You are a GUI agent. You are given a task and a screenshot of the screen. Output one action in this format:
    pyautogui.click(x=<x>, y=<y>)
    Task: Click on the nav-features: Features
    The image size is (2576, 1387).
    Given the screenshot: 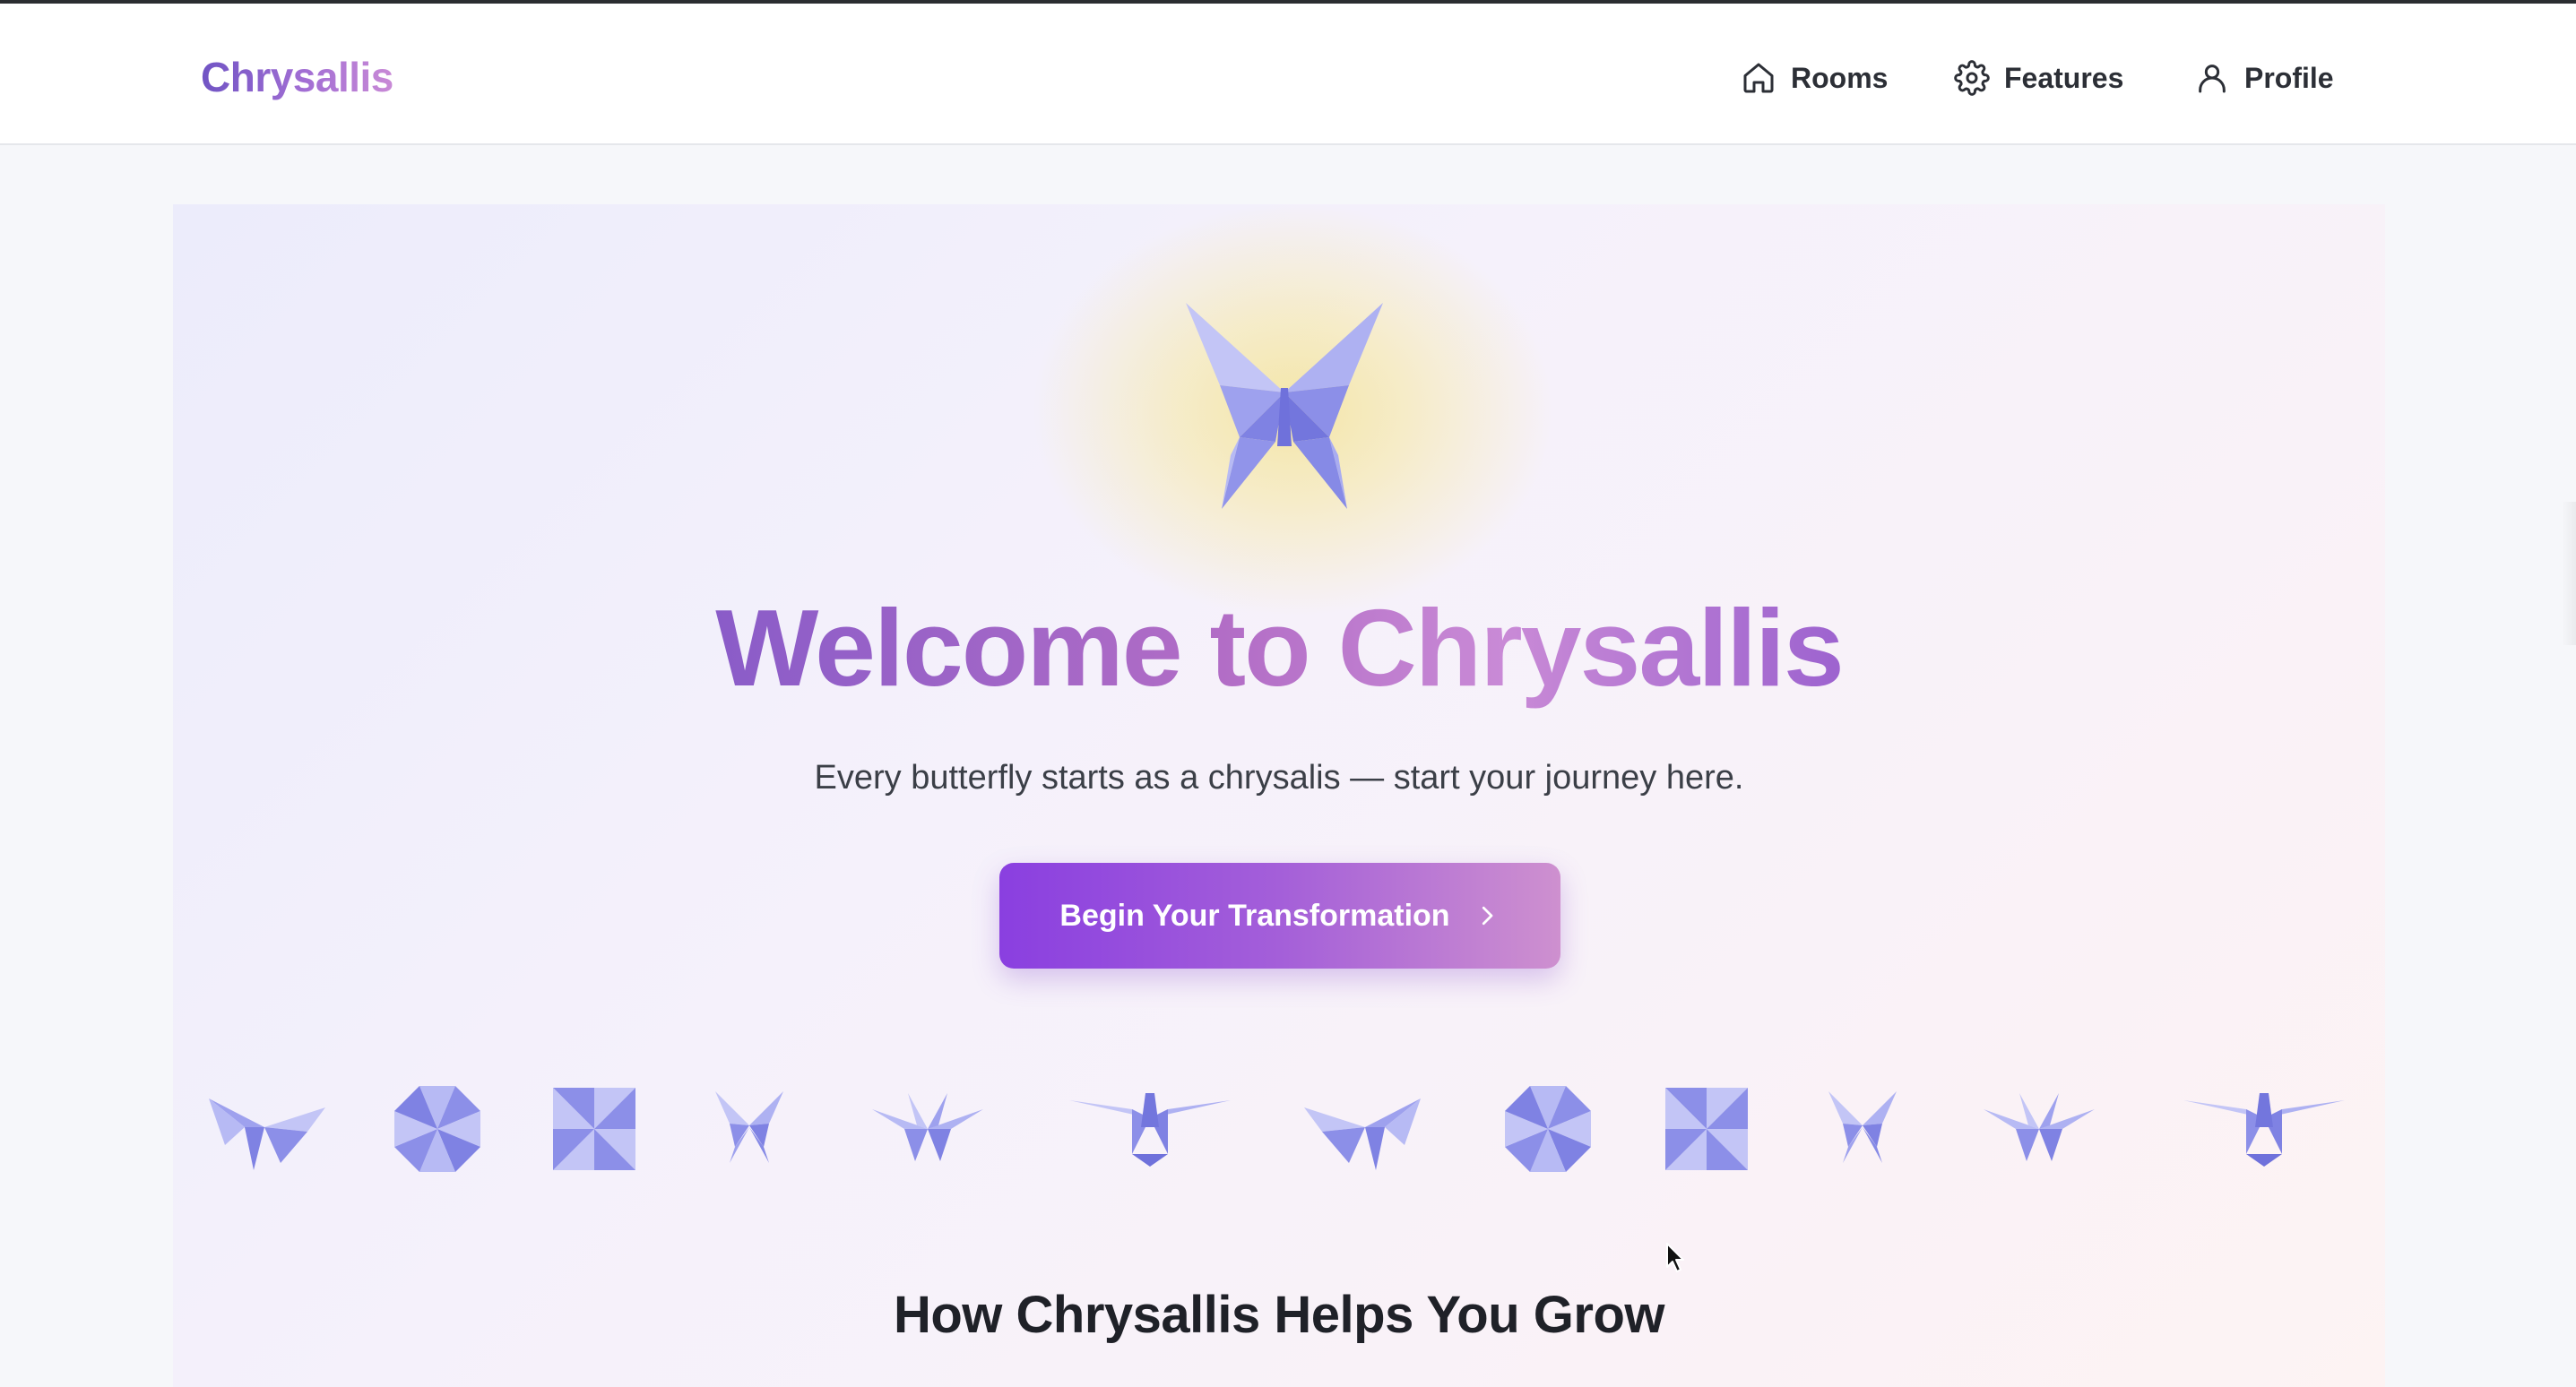 What is the action you would take?
    pyautogui.click(x=2038, y=78)
    